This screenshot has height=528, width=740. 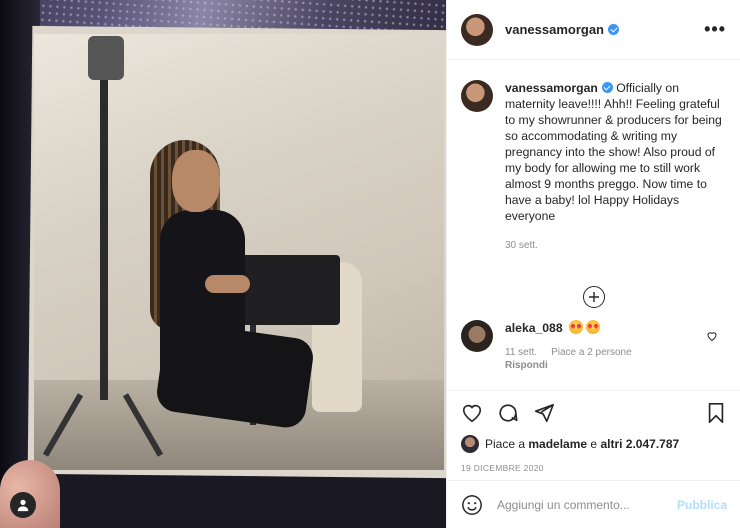 I want to click on comment-time: 11 sett., so click(x=521, y=352).